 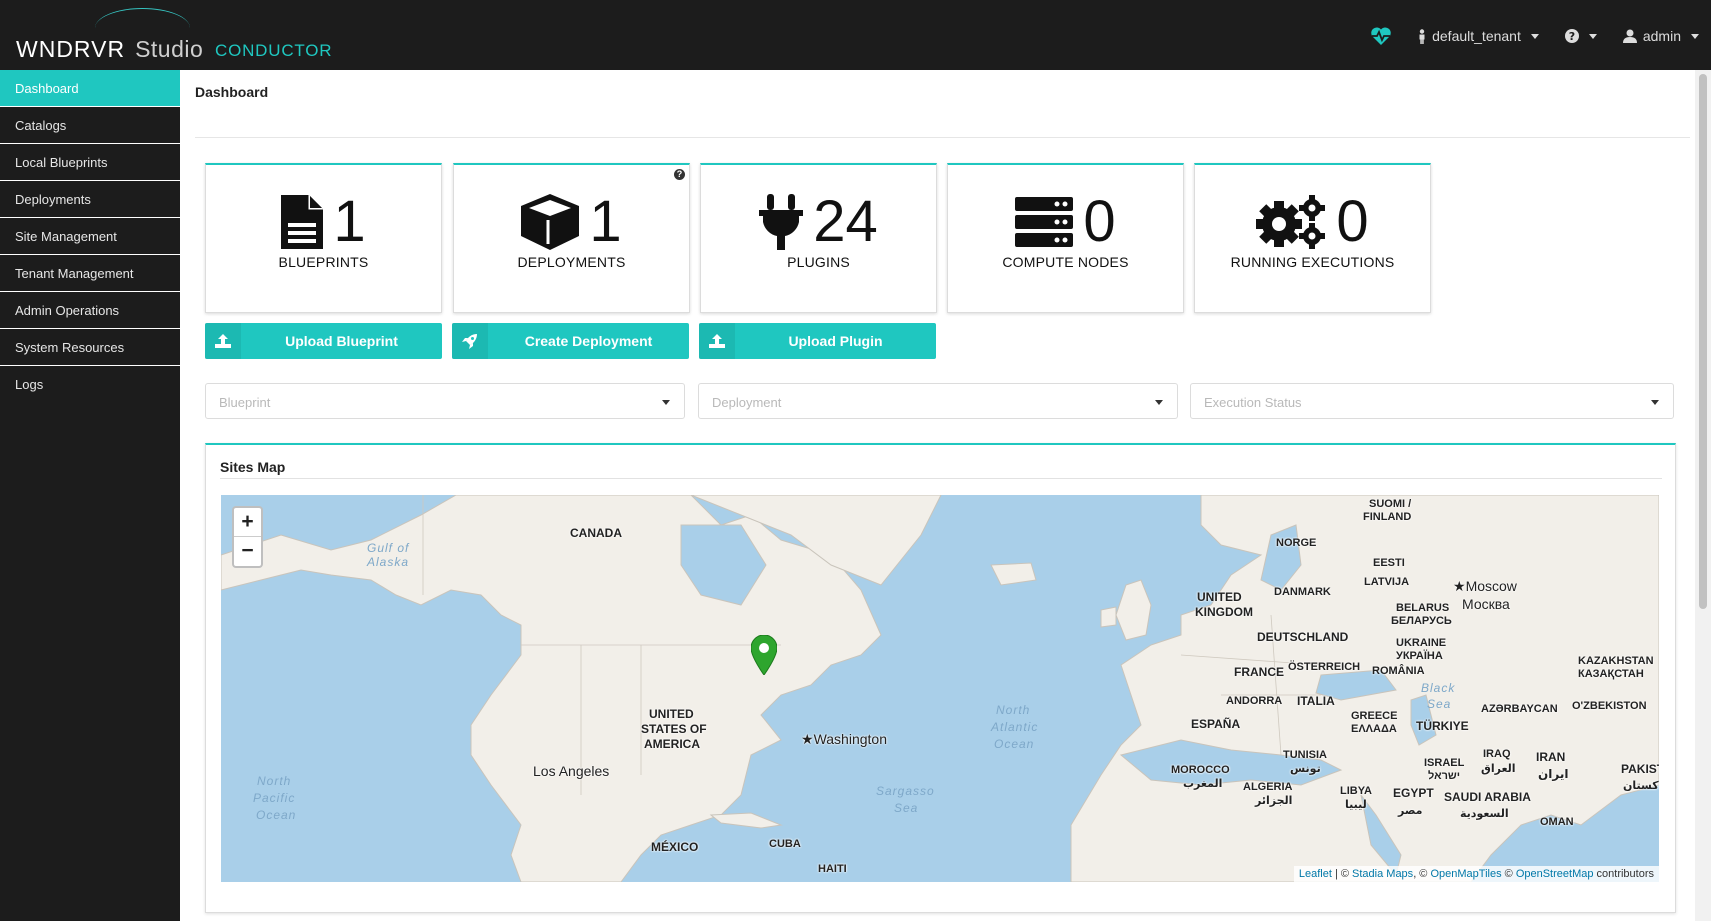 I want to click on map-label: EESTI, so click(x=1389, y=563).